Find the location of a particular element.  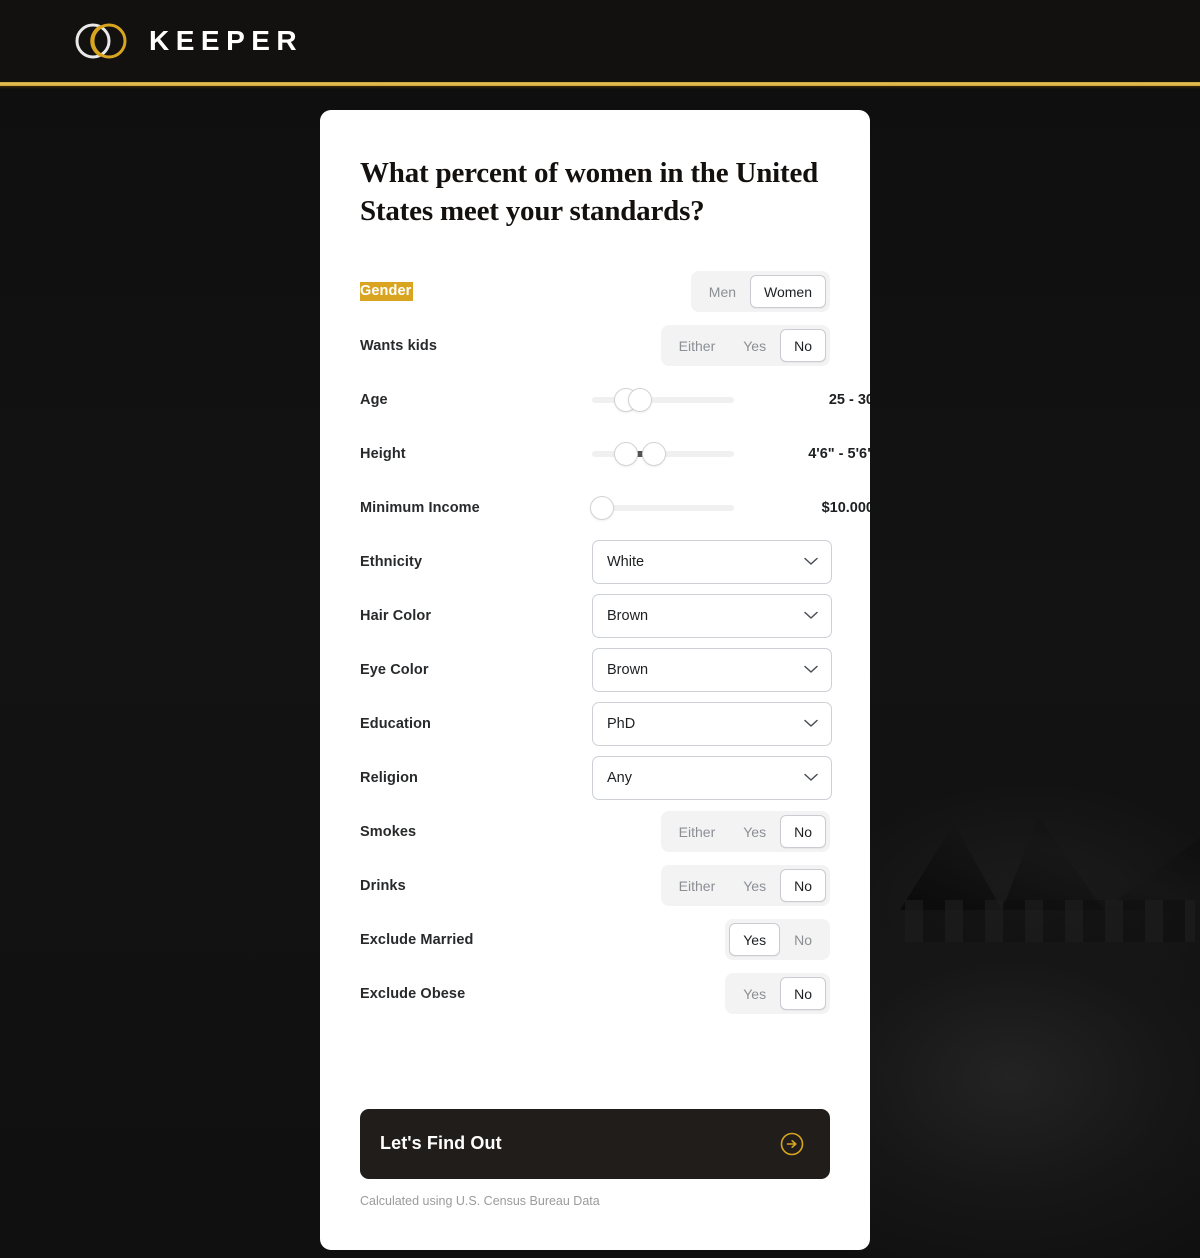

form-row-height: Height 4'6" - 5'6" is located at coordinates (615, 454).